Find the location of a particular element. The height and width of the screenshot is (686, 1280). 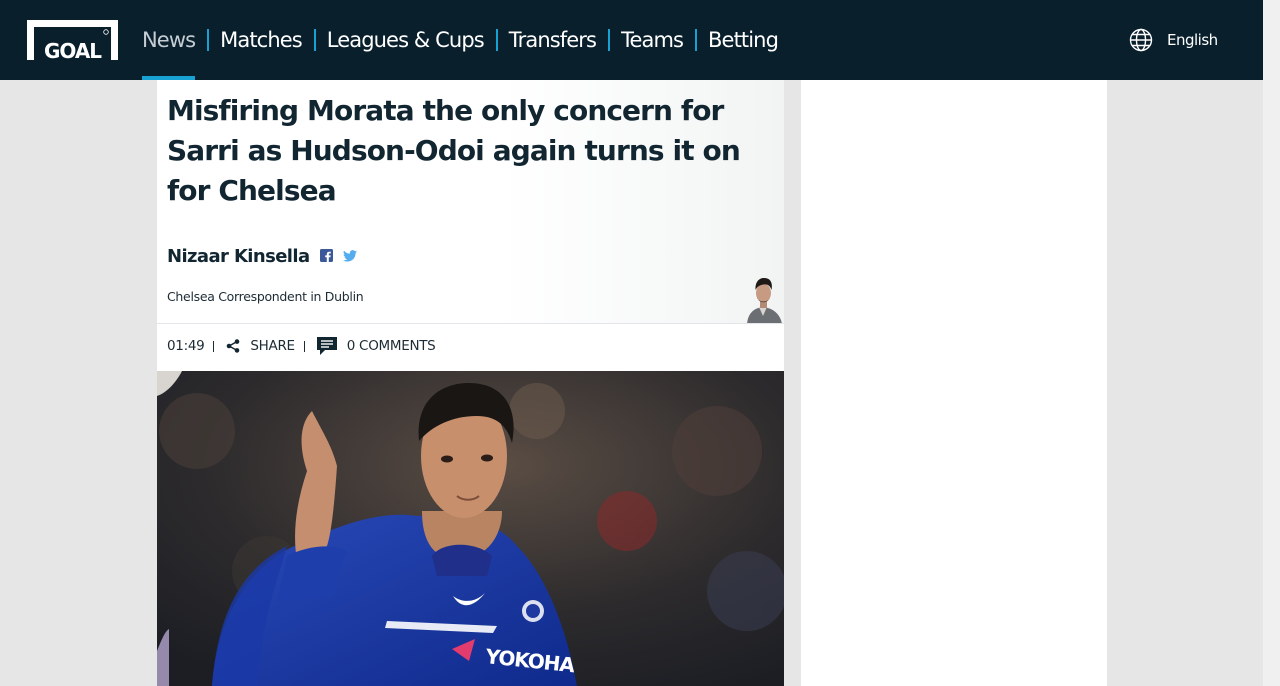

goal-logo: GOAL is located at coordinates (72, 41).